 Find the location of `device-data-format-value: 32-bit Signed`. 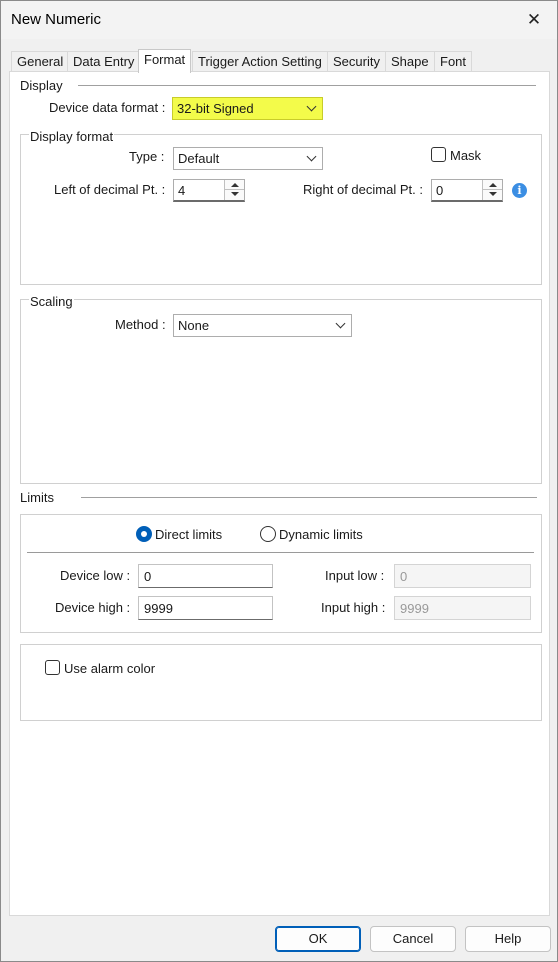

device-data-format-value: 32-bit Signed is located at coordinates (215, 108).